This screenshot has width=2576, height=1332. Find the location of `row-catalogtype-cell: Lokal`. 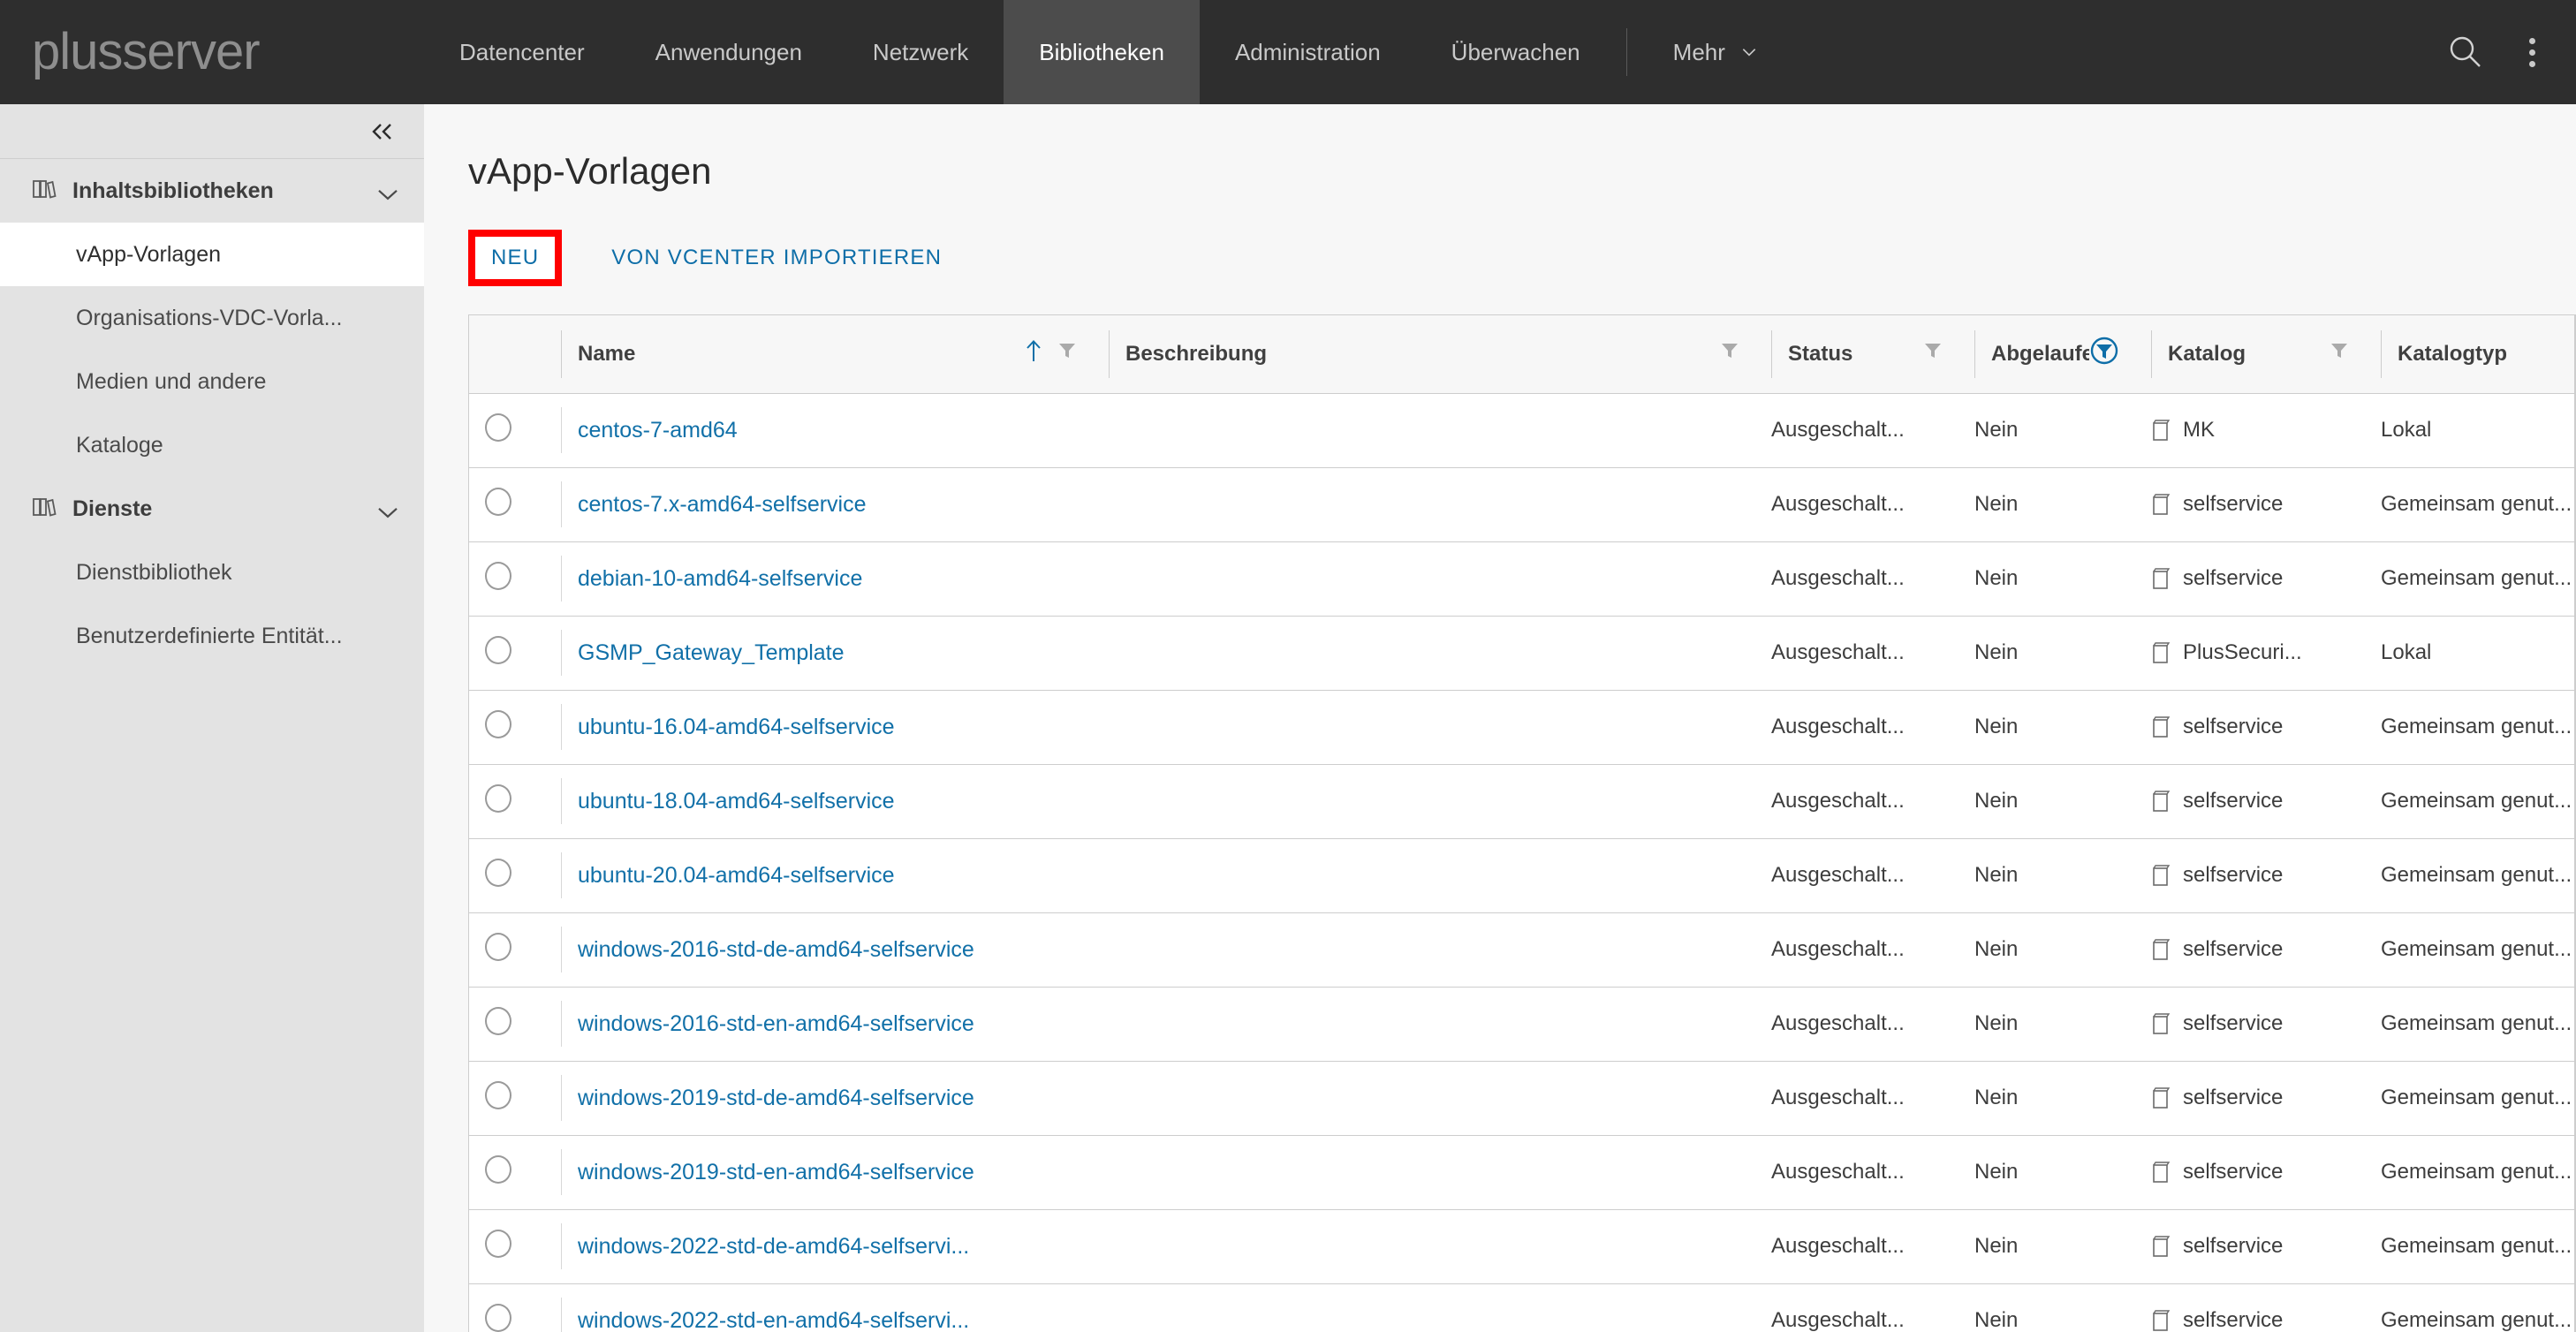

row-catalogtype-cell: Lokal is located at coordinates (2470, 430).